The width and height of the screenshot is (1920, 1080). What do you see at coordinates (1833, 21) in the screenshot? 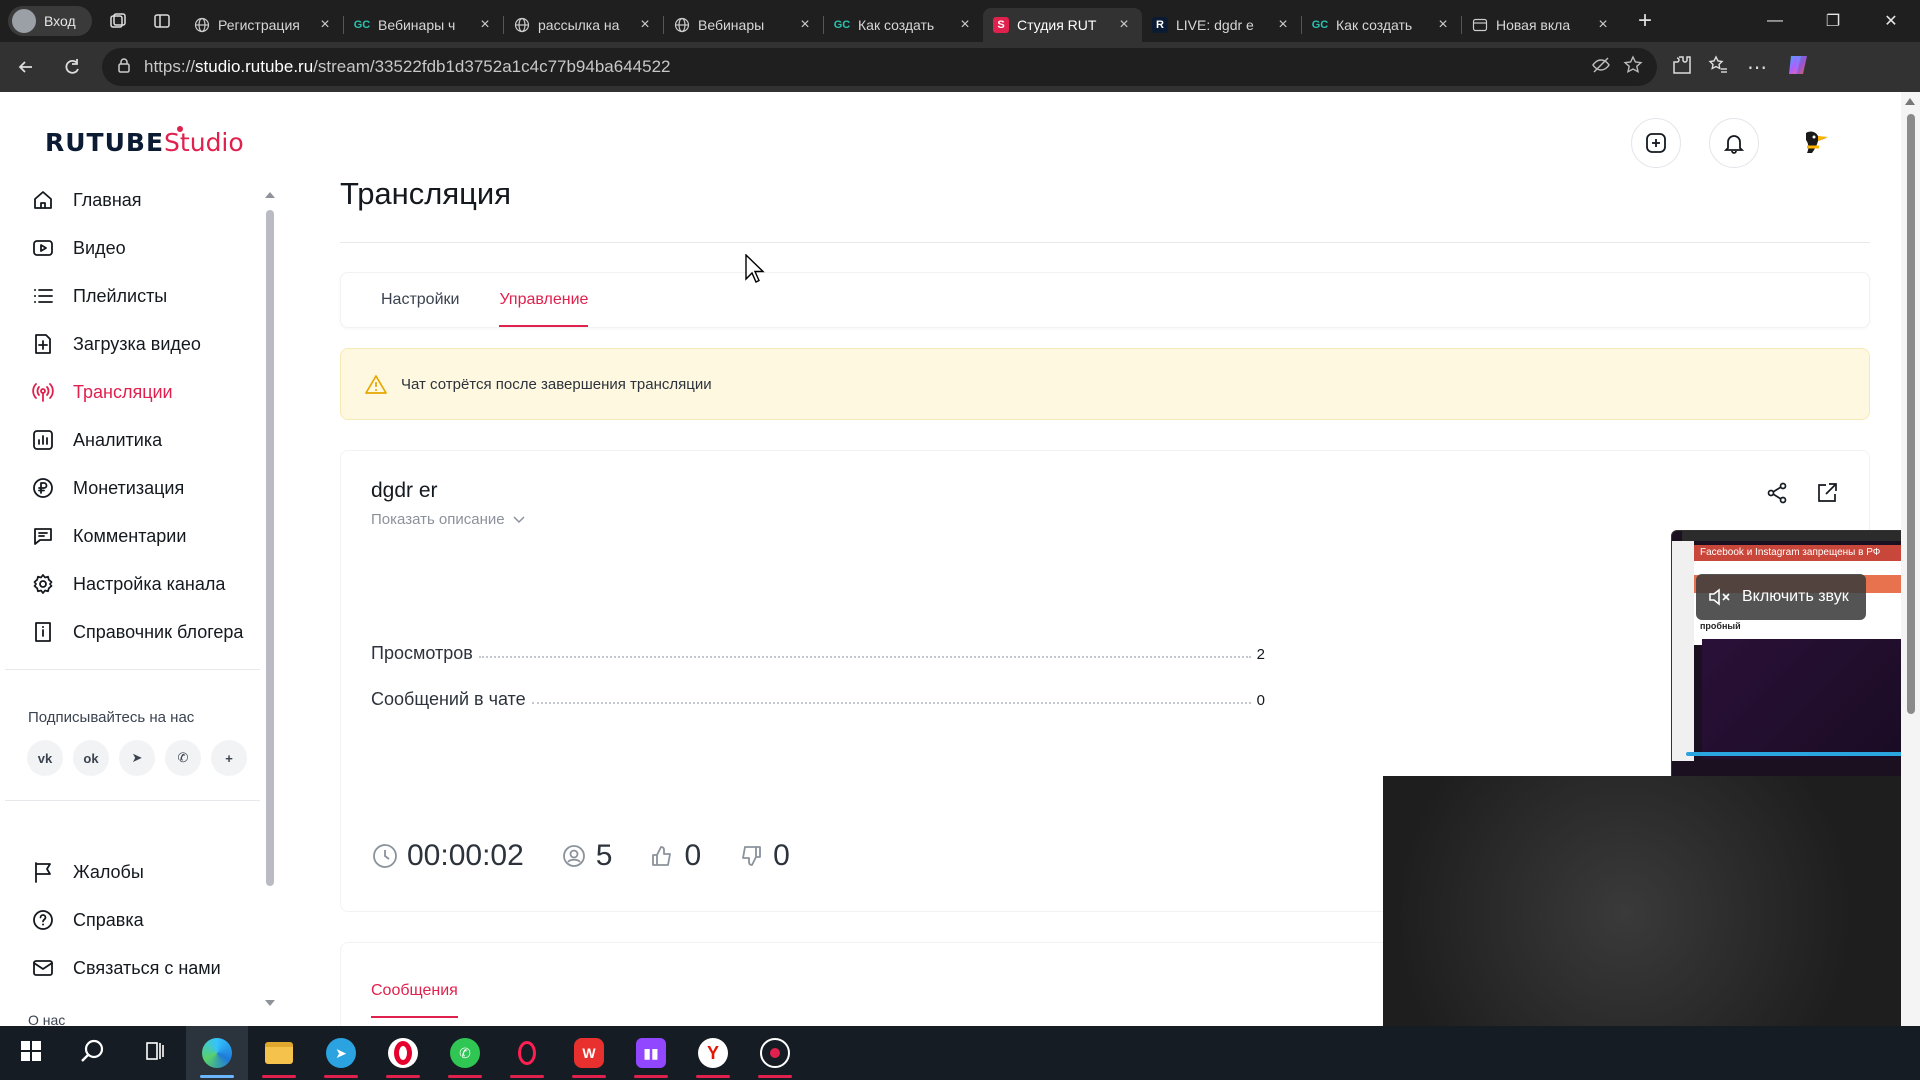
I see `restore-button: ❐` at bounding box center [1833, 21].